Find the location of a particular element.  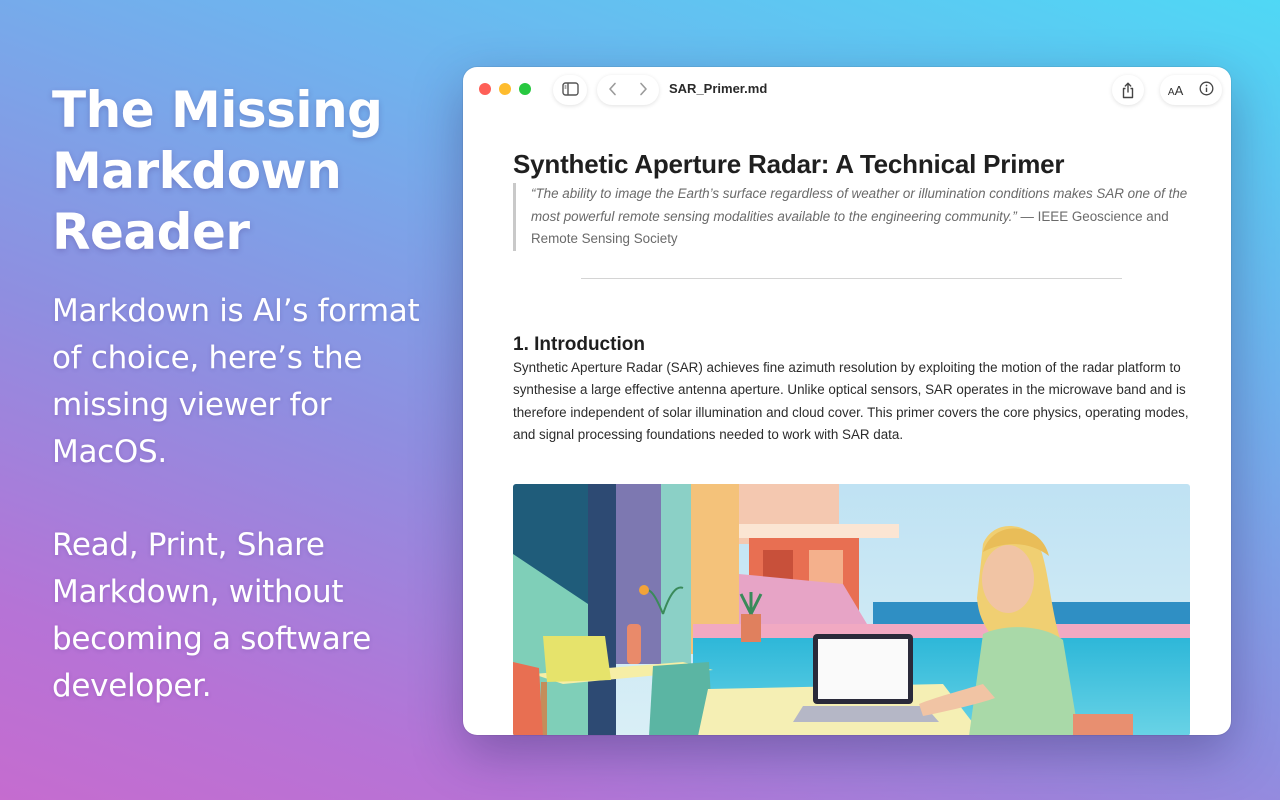

document-file-name: SAR_Primer.md is located at coordinates (718, 88).